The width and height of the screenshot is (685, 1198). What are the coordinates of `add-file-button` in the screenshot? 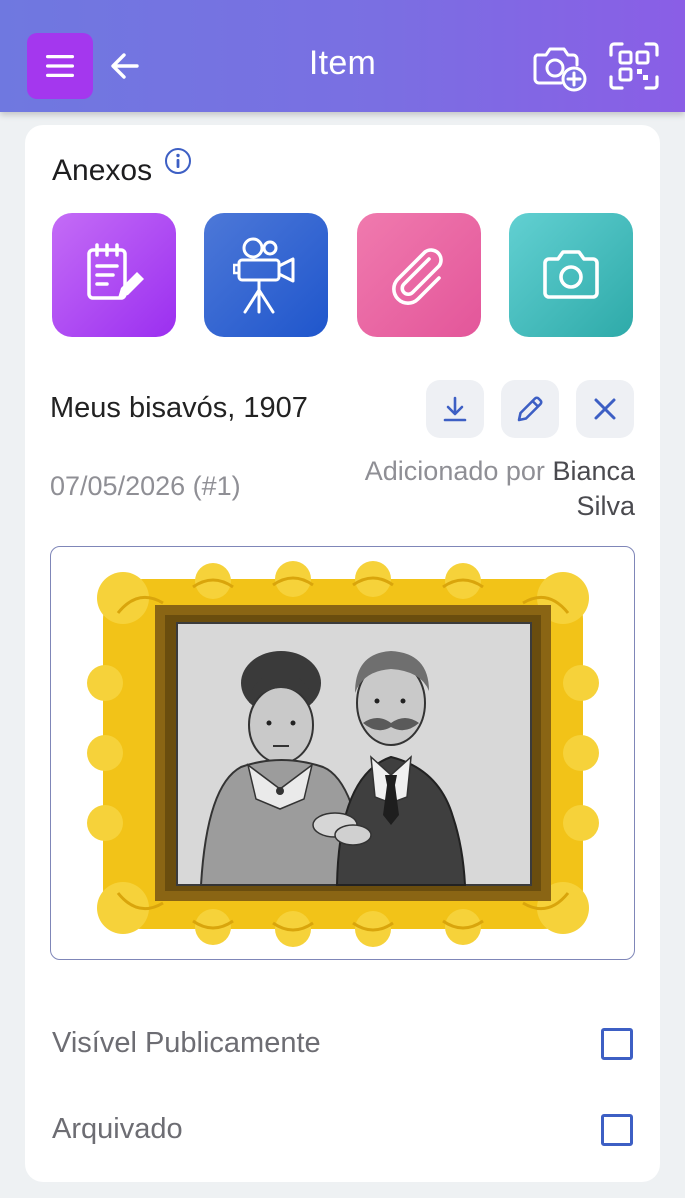 It's located at (419, 275).